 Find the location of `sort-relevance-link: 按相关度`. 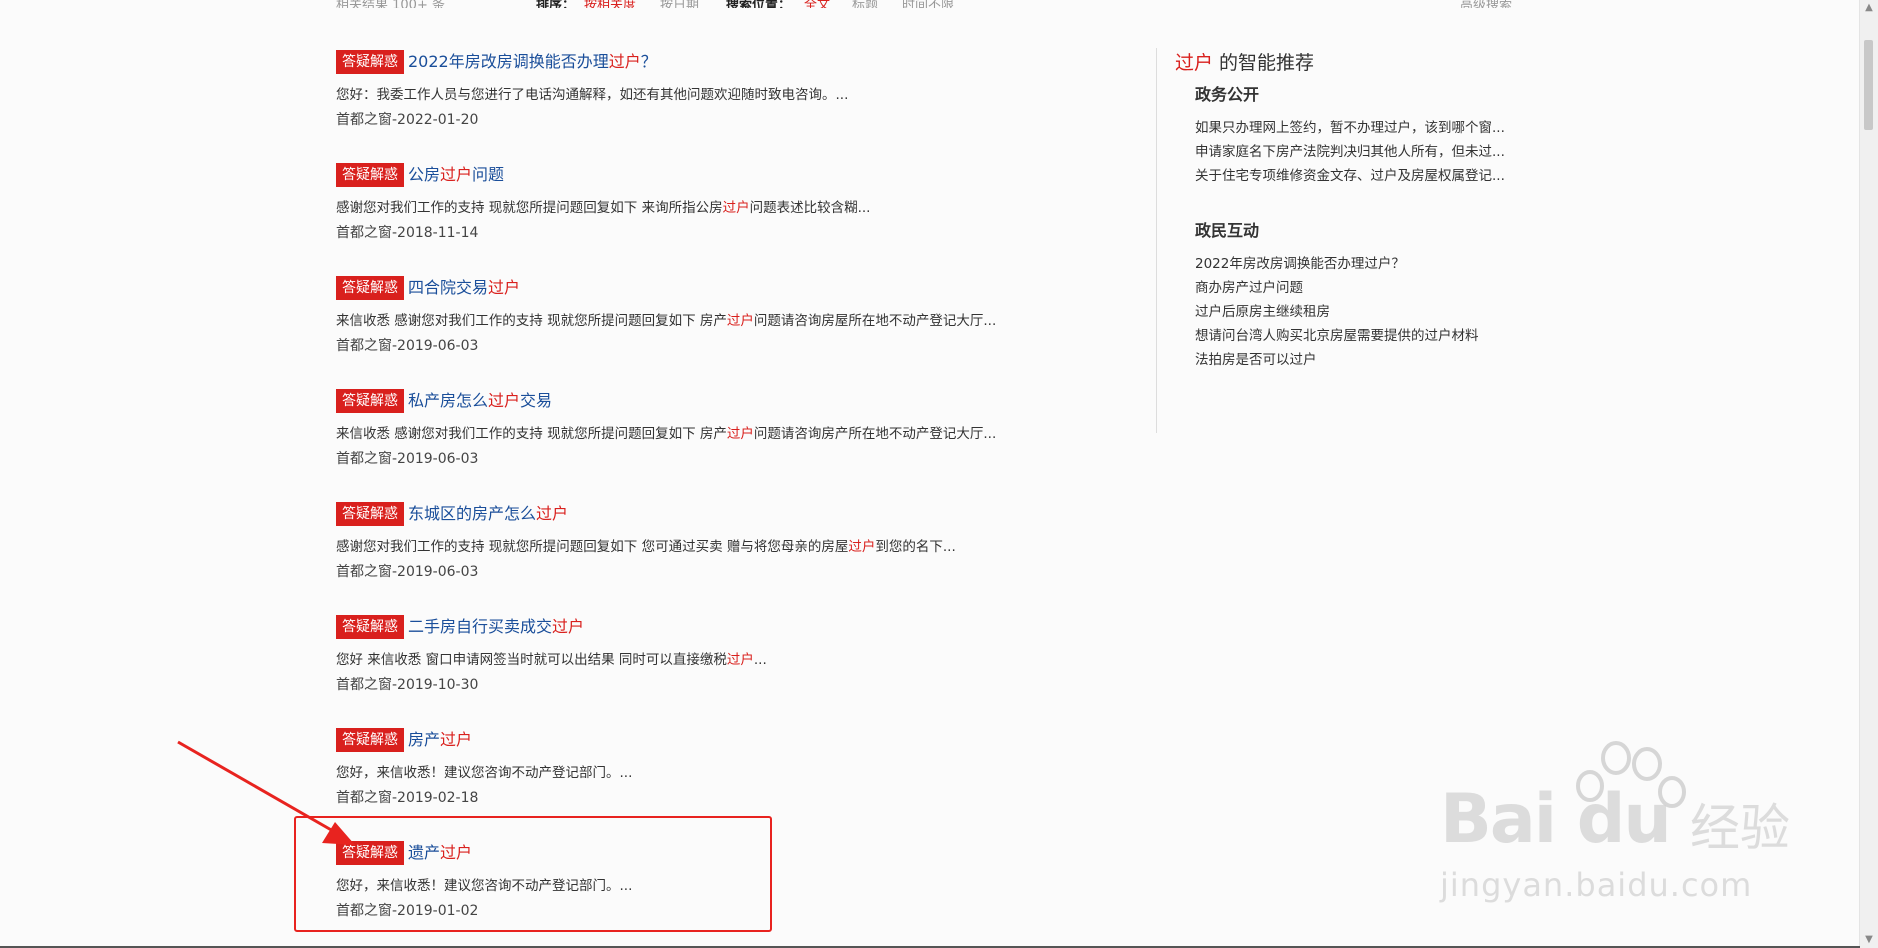

sort-relevance-link: 按相关度 is located at coordinates (610, 4).